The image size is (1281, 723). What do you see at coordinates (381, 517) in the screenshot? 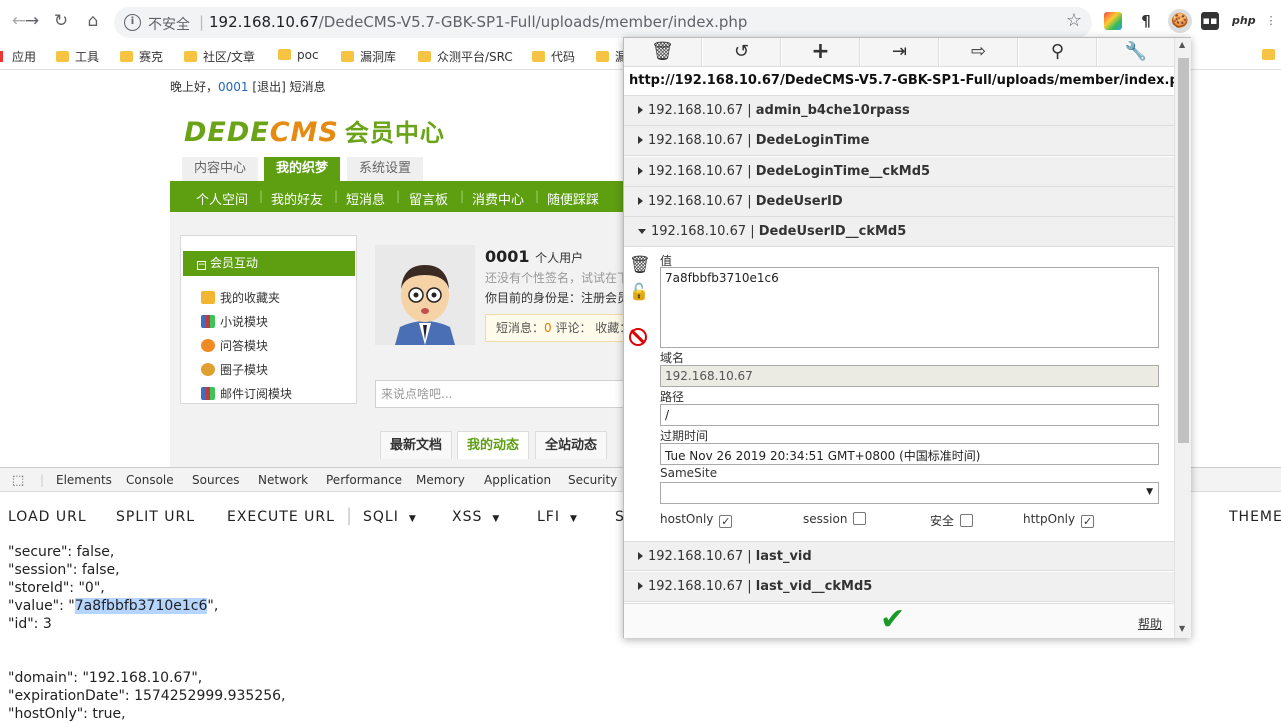
I see `sqli-label: SQLI` at bounding box center [381, 517].